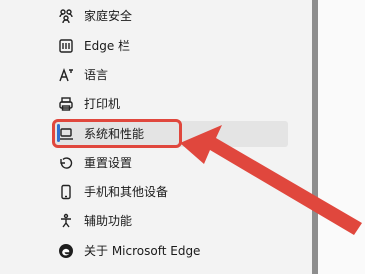  What do you see at coordinates (173, 46) in the screenshot?
I see `sidebar-item-edge-bar: Edge 栏` at bounding box center [173, 46].